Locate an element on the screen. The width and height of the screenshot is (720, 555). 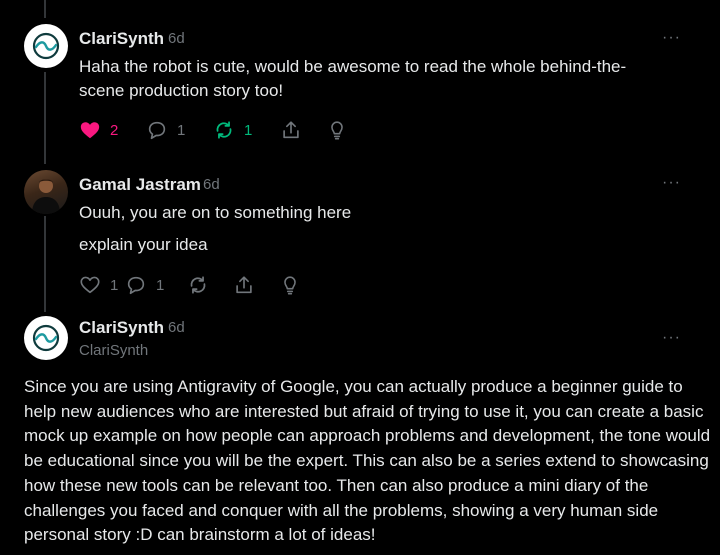
repost-count: 1 is located at coordinates (248, 130).